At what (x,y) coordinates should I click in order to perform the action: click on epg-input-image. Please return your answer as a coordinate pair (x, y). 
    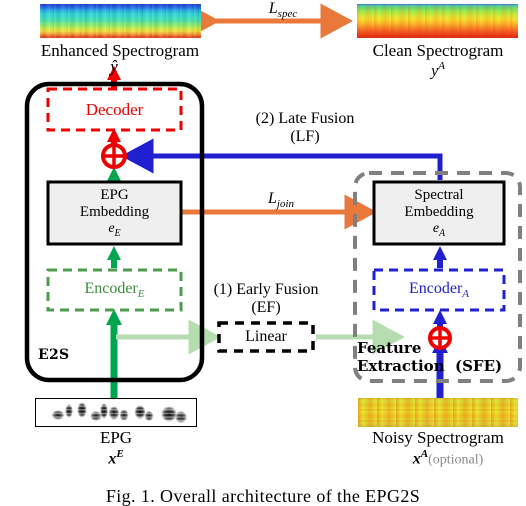
    Looking at the image, I should click on (116, 412).